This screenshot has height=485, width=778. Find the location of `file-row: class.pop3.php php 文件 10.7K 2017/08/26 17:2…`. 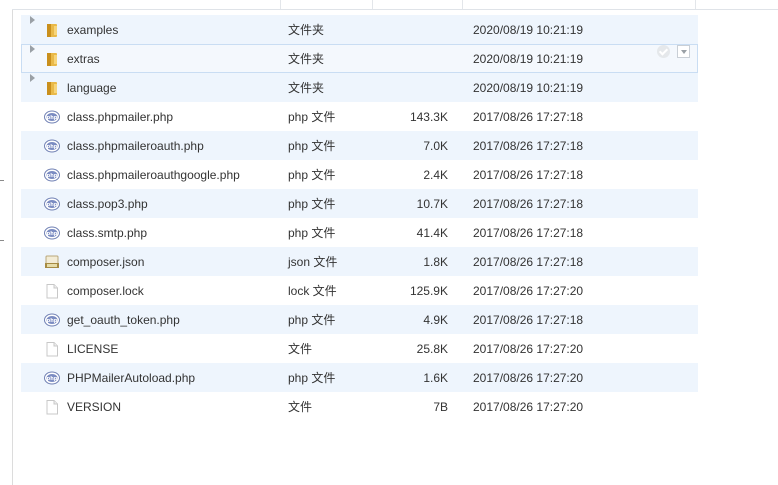

file-row: class.pop3.php php 文件 10.7K 2017/08/26 17:2… is located at coordinates (359, 203).